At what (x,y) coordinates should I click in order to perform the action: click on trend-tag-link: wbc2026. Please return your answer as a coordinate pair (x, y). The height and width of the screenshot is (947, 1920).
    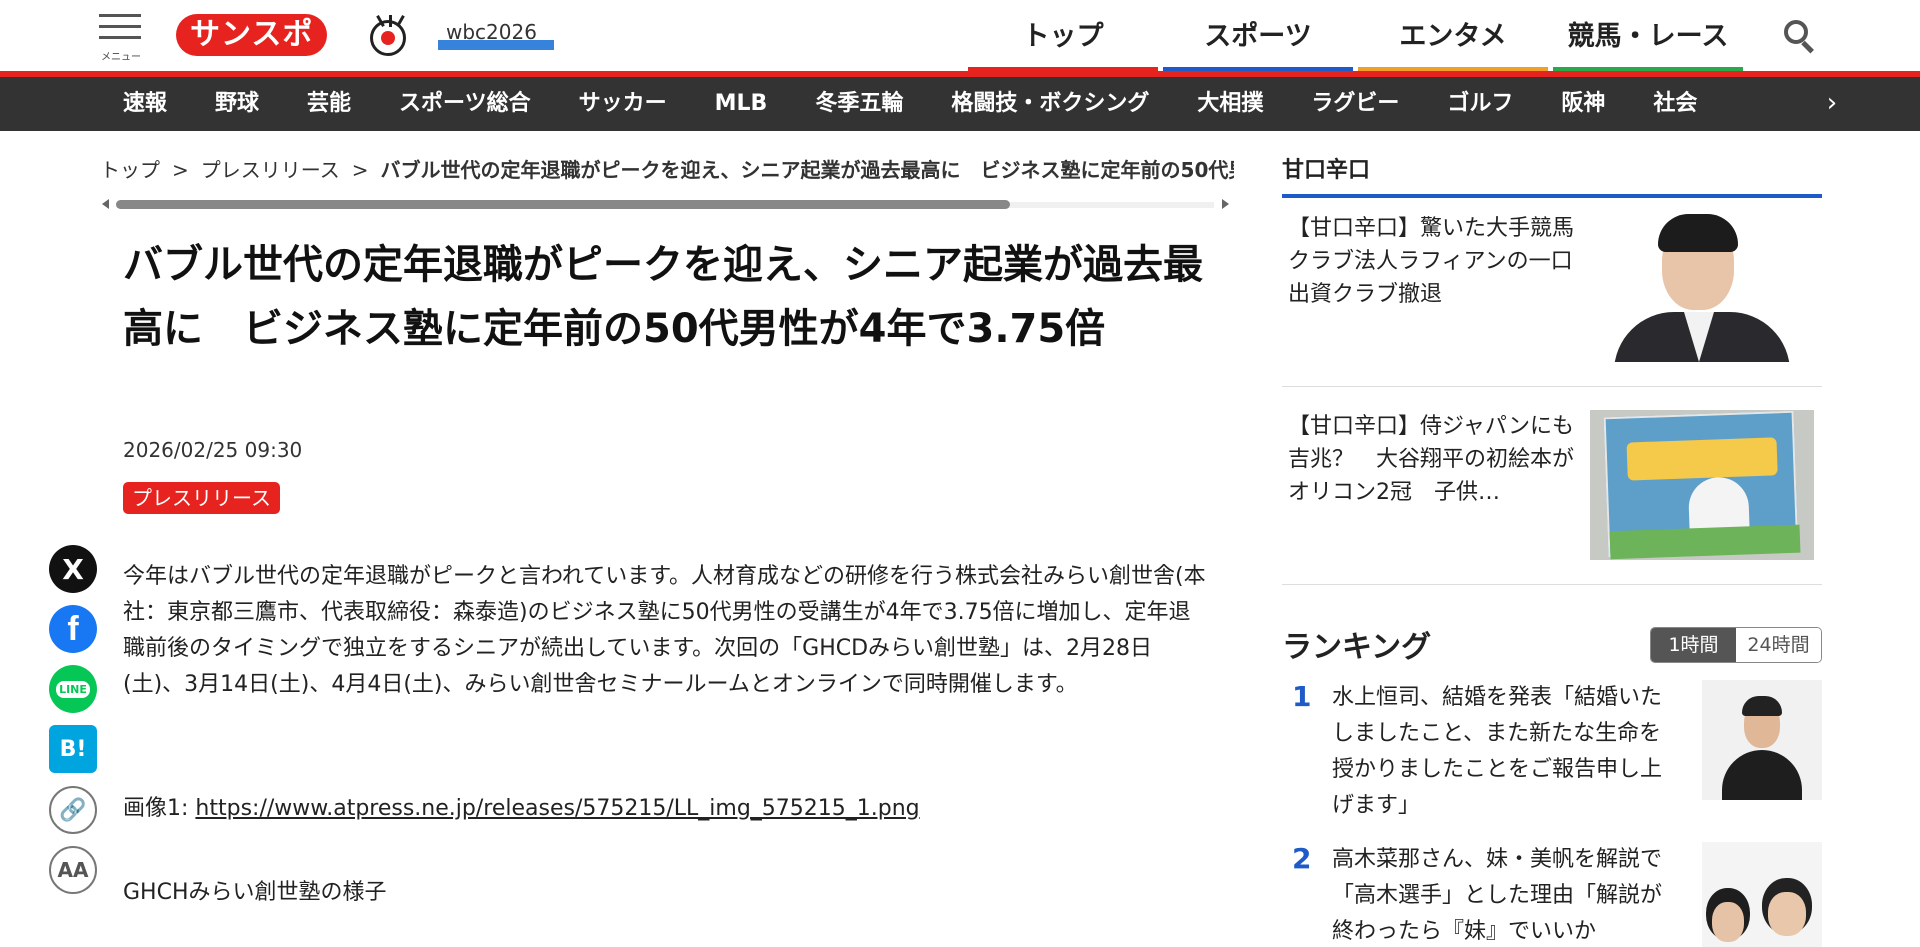
    Looking at the image, I should click on (496, 35).